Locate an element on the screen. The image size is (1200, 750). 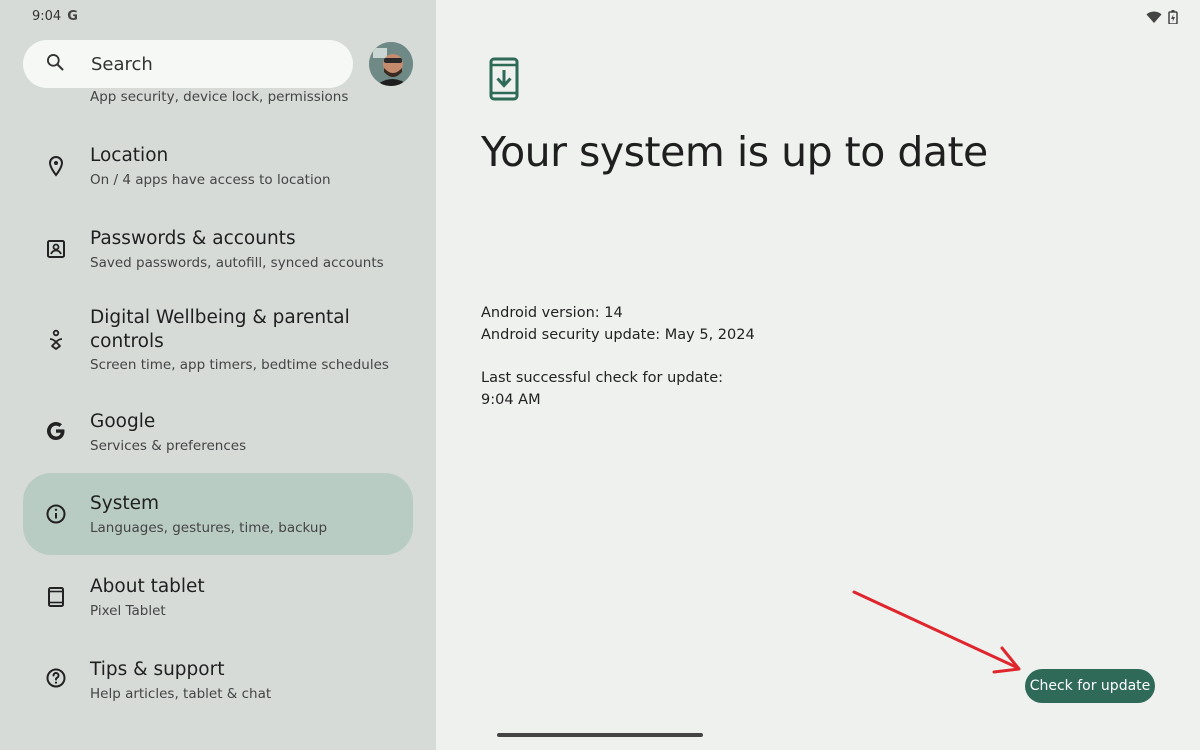
sidebar-item-title: System is located at coordinates (124, 503).